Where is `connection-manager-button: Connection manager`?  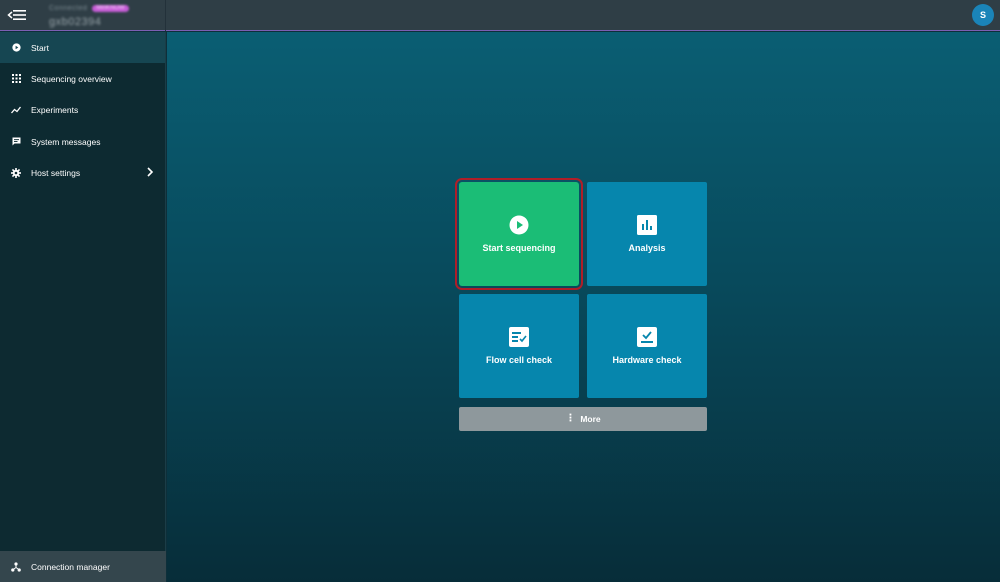
connection-manager-button: Connection manager is located at coordinates (83, 566).